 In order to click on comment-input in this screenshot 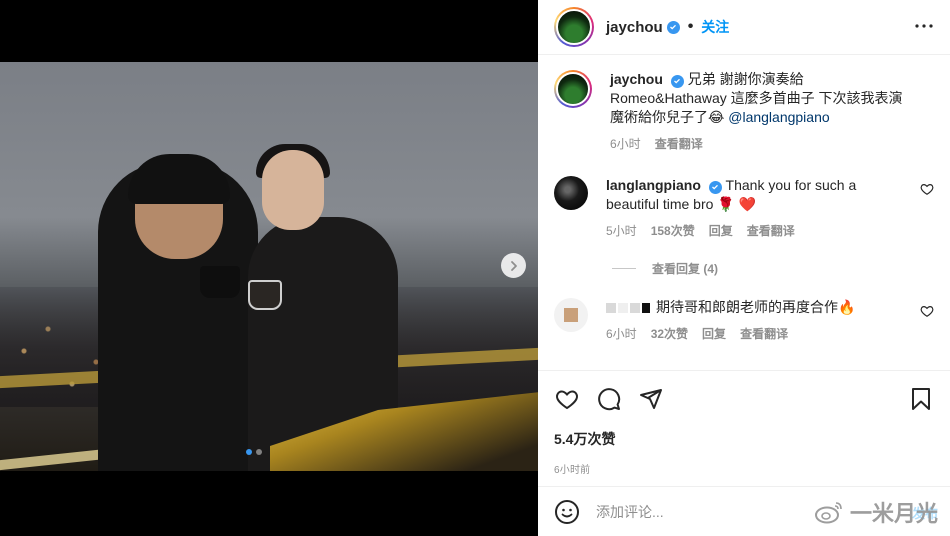, I will do `click(696, 511)`.